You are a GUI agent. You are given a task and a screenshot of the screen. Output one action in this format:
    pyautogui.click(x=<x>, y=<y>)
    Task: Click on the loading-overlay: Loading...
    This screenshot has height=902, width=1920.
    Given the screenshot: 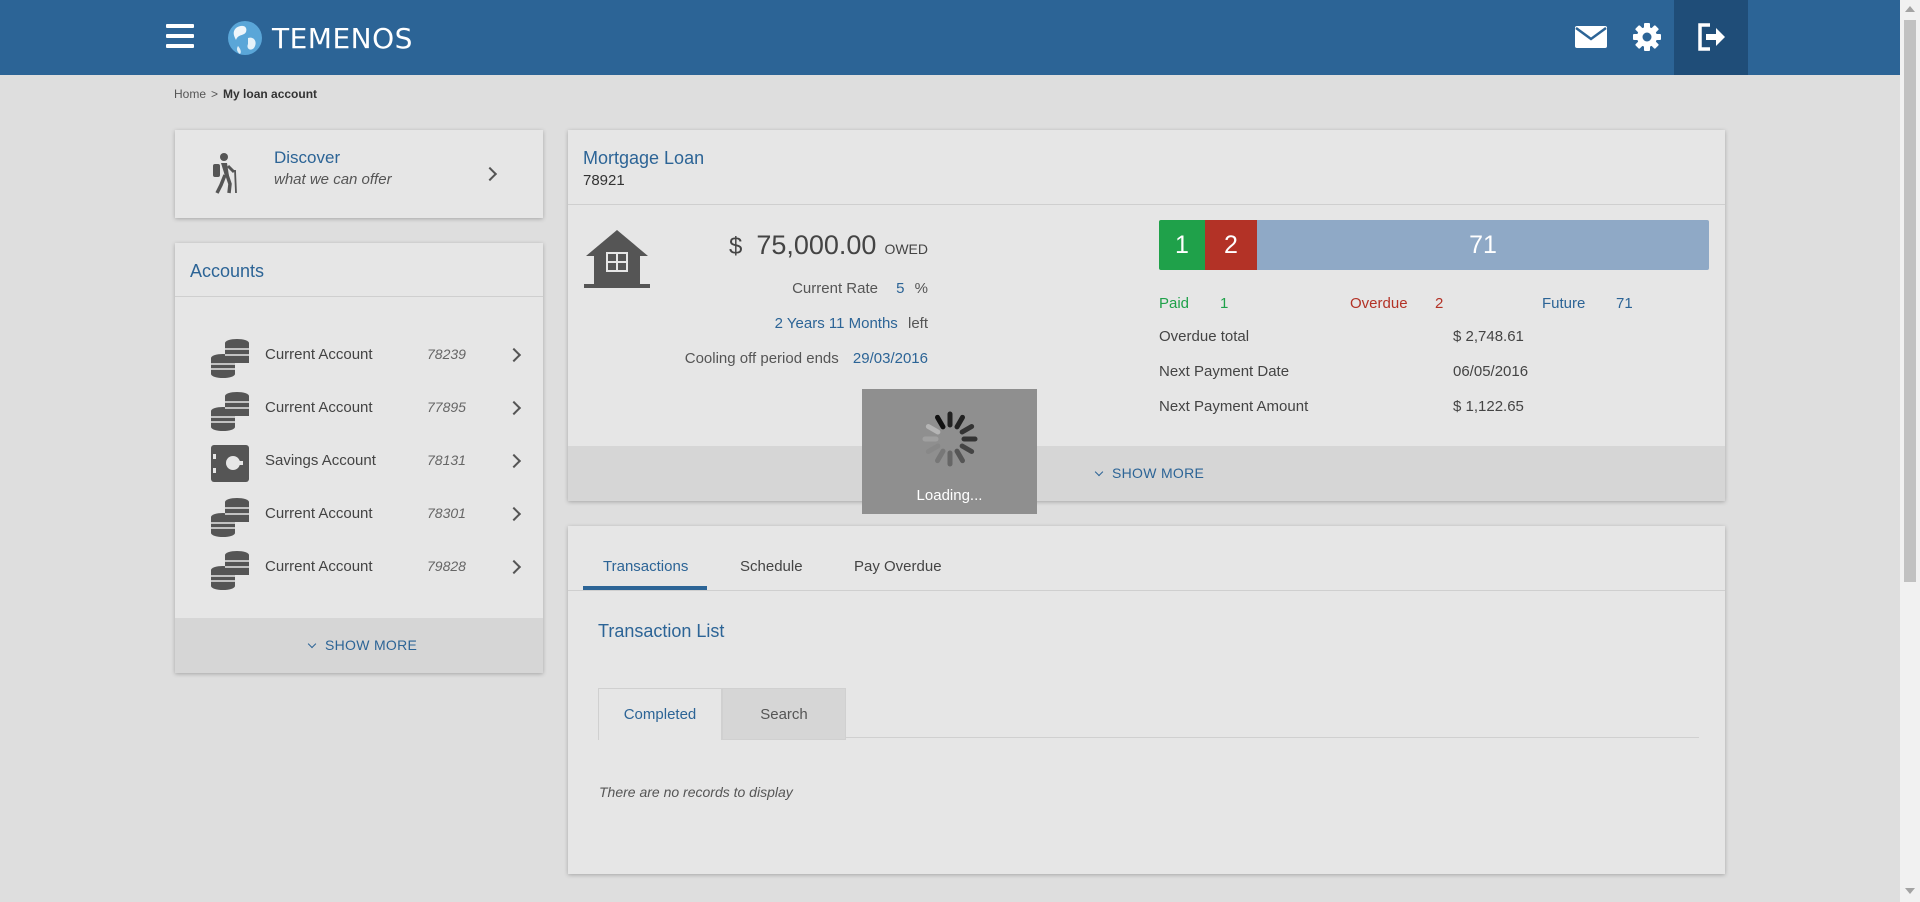 What is the action you would take?
    pyautogui.click(x=949, y=451)
    